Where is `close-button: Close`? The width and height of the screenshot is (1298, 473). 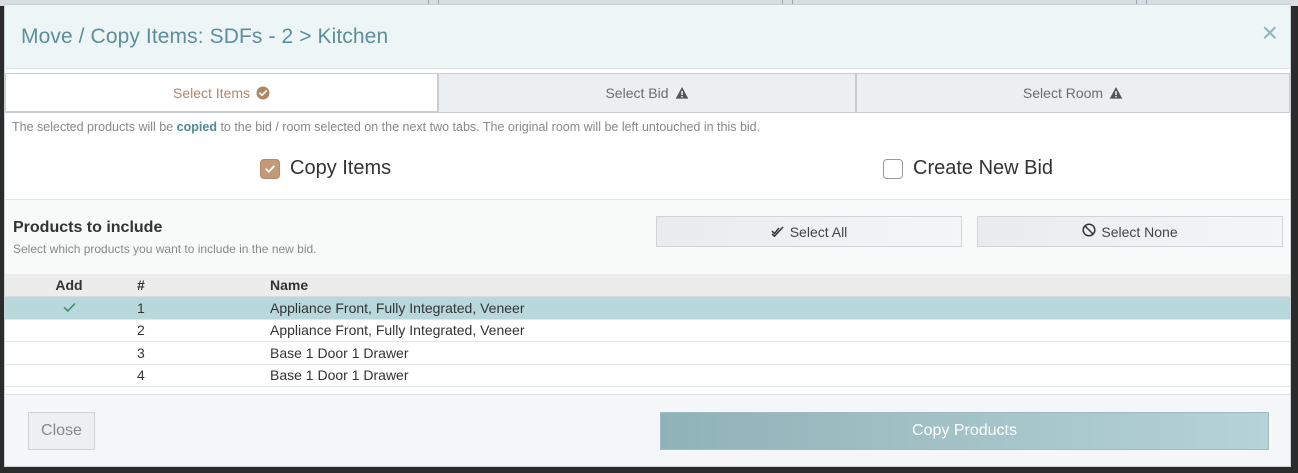
close-button: Close is located at coordinates (61, 431).